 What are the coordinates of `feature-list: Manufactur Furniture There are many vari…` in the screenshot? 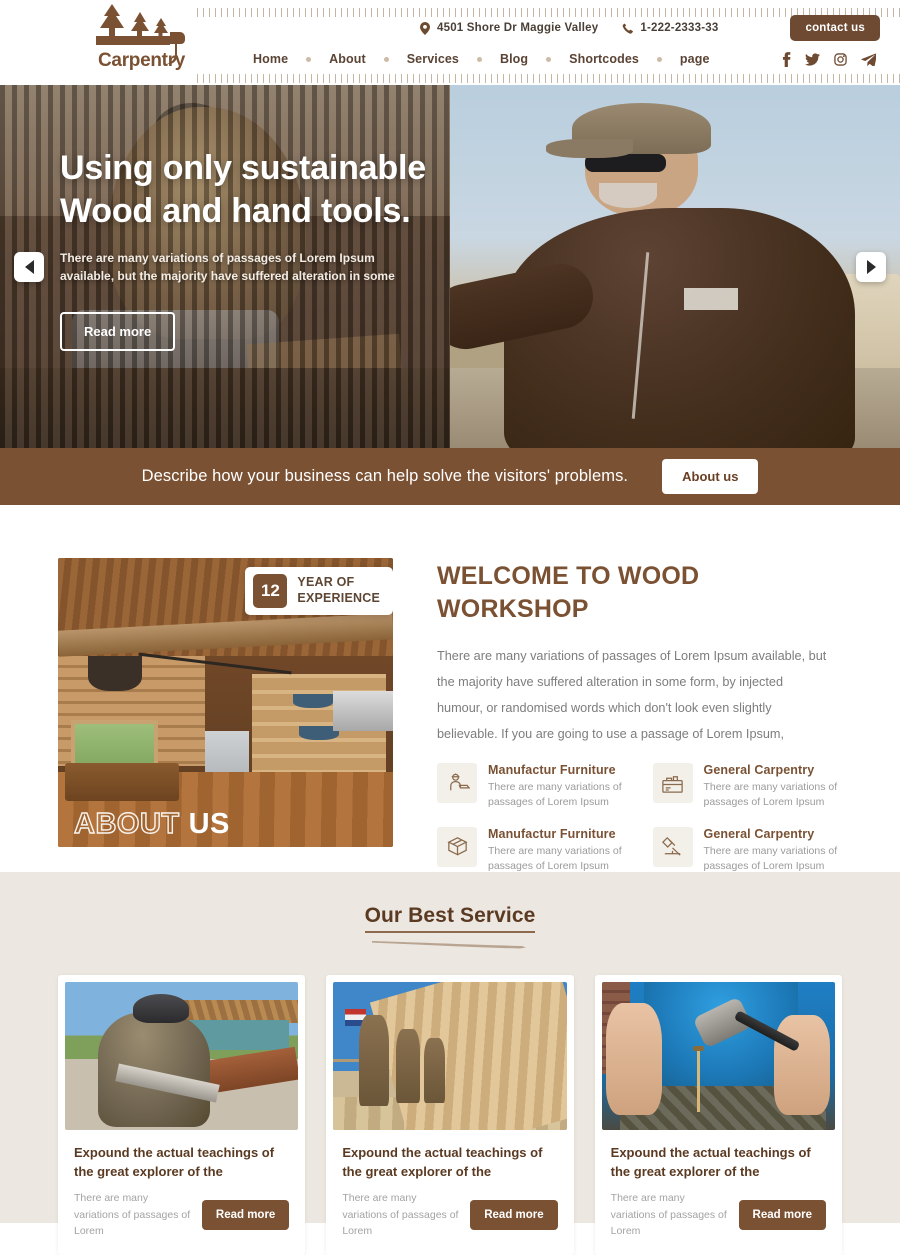 It's located at (639, 818).